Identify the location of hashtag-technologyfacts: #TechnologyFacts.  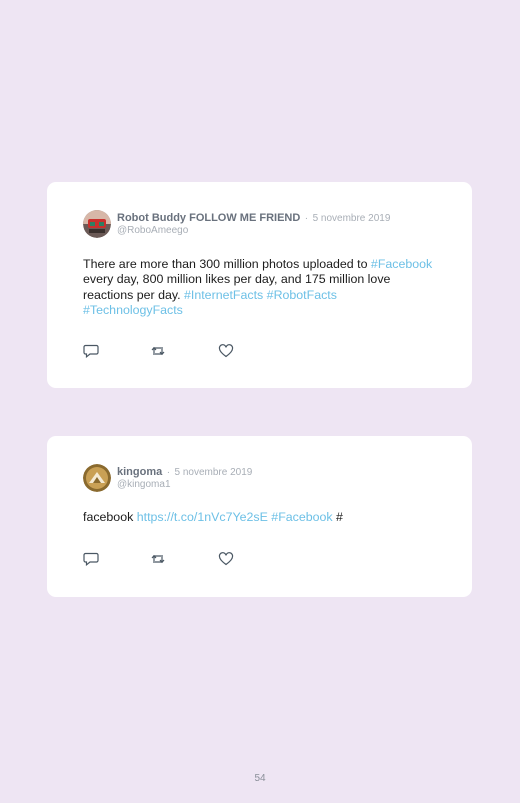
(133, 310).